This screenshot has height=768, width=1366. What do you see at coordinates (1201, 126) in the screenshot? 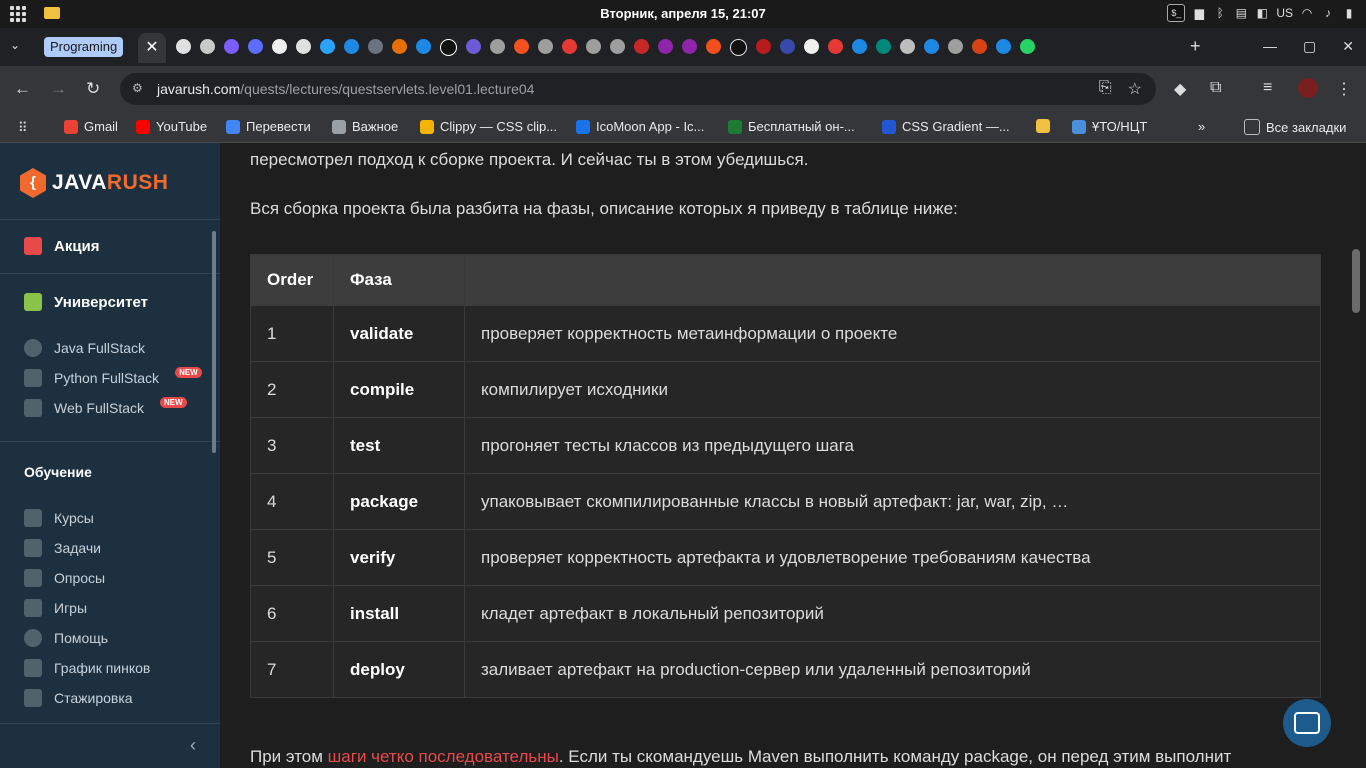
I see `more-bookmarks-icon: »` at bounding box center [1201, 126].